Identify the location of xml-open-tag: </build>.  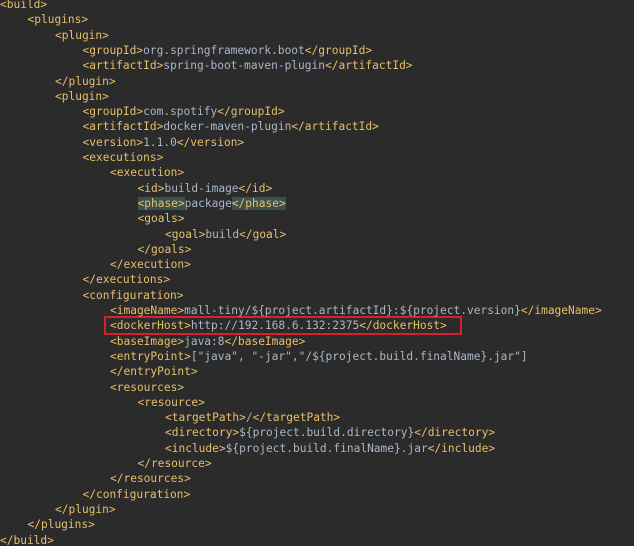
(27, 539).